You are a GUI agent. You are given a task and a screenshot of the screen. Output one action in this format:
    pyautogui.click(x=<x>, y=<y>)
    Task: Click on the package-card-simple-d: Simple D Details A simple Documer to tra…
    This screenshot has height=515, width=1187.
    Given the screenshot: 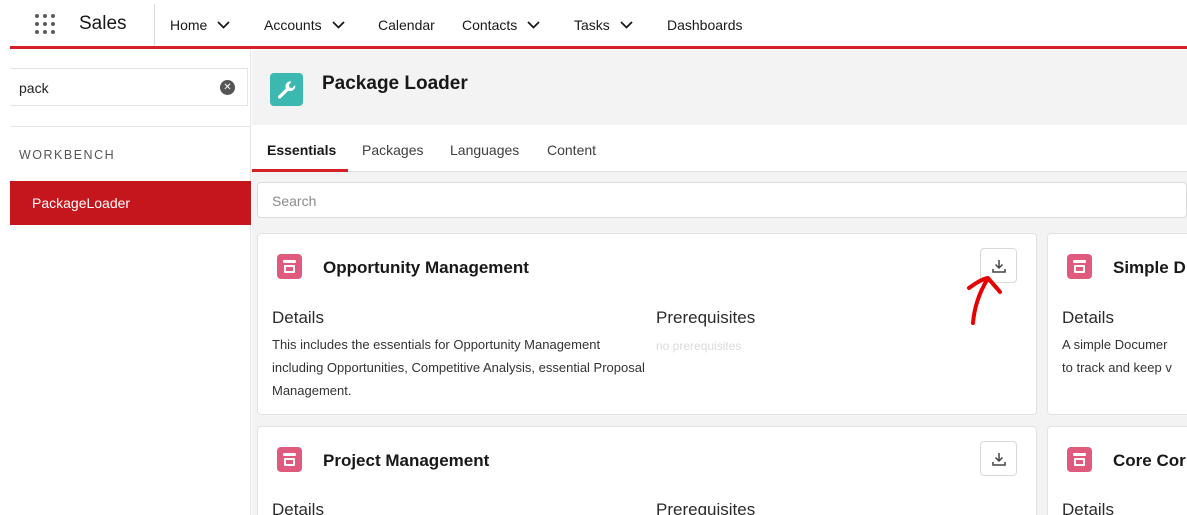 What is the action you would take?
    pyautogui.click(x=1117, y=324)
    